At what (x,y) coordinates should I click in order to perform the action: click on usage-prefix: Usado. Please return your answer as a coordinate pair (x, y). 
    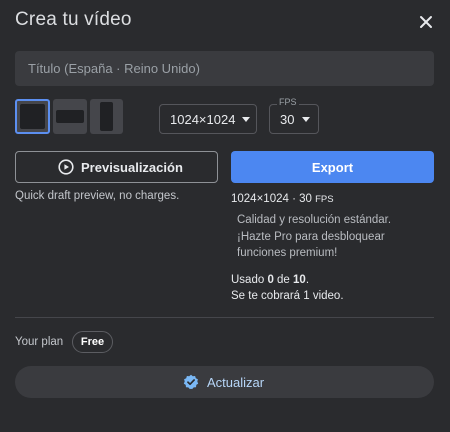
    Looking at the image, I should click on (249, 280).